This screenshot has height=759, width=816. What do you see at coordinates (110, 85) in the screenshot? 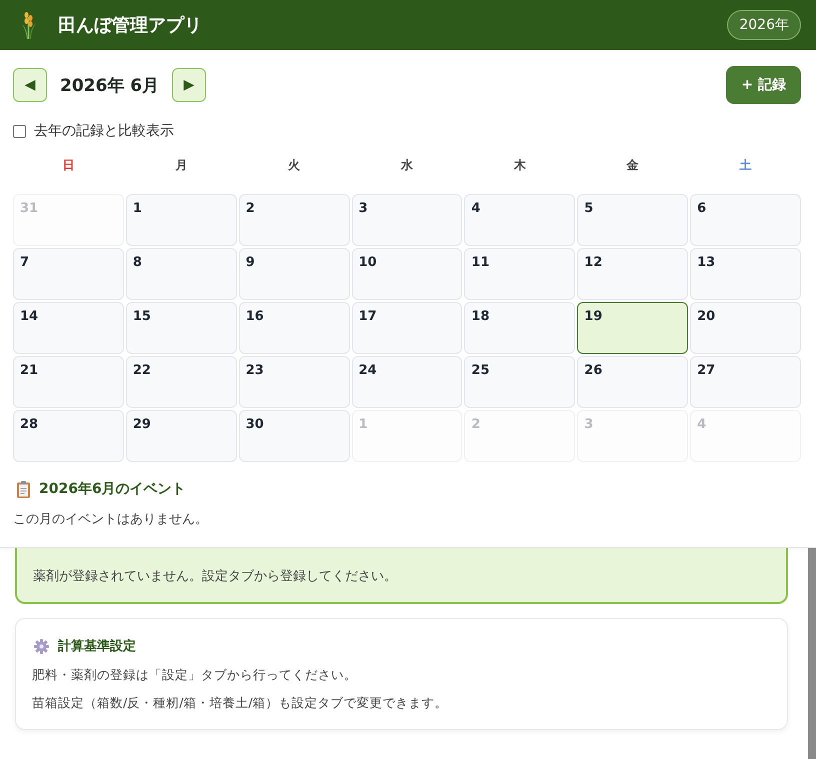
I see `month-title: 2026年 6月` at bounding box center [110, 85].